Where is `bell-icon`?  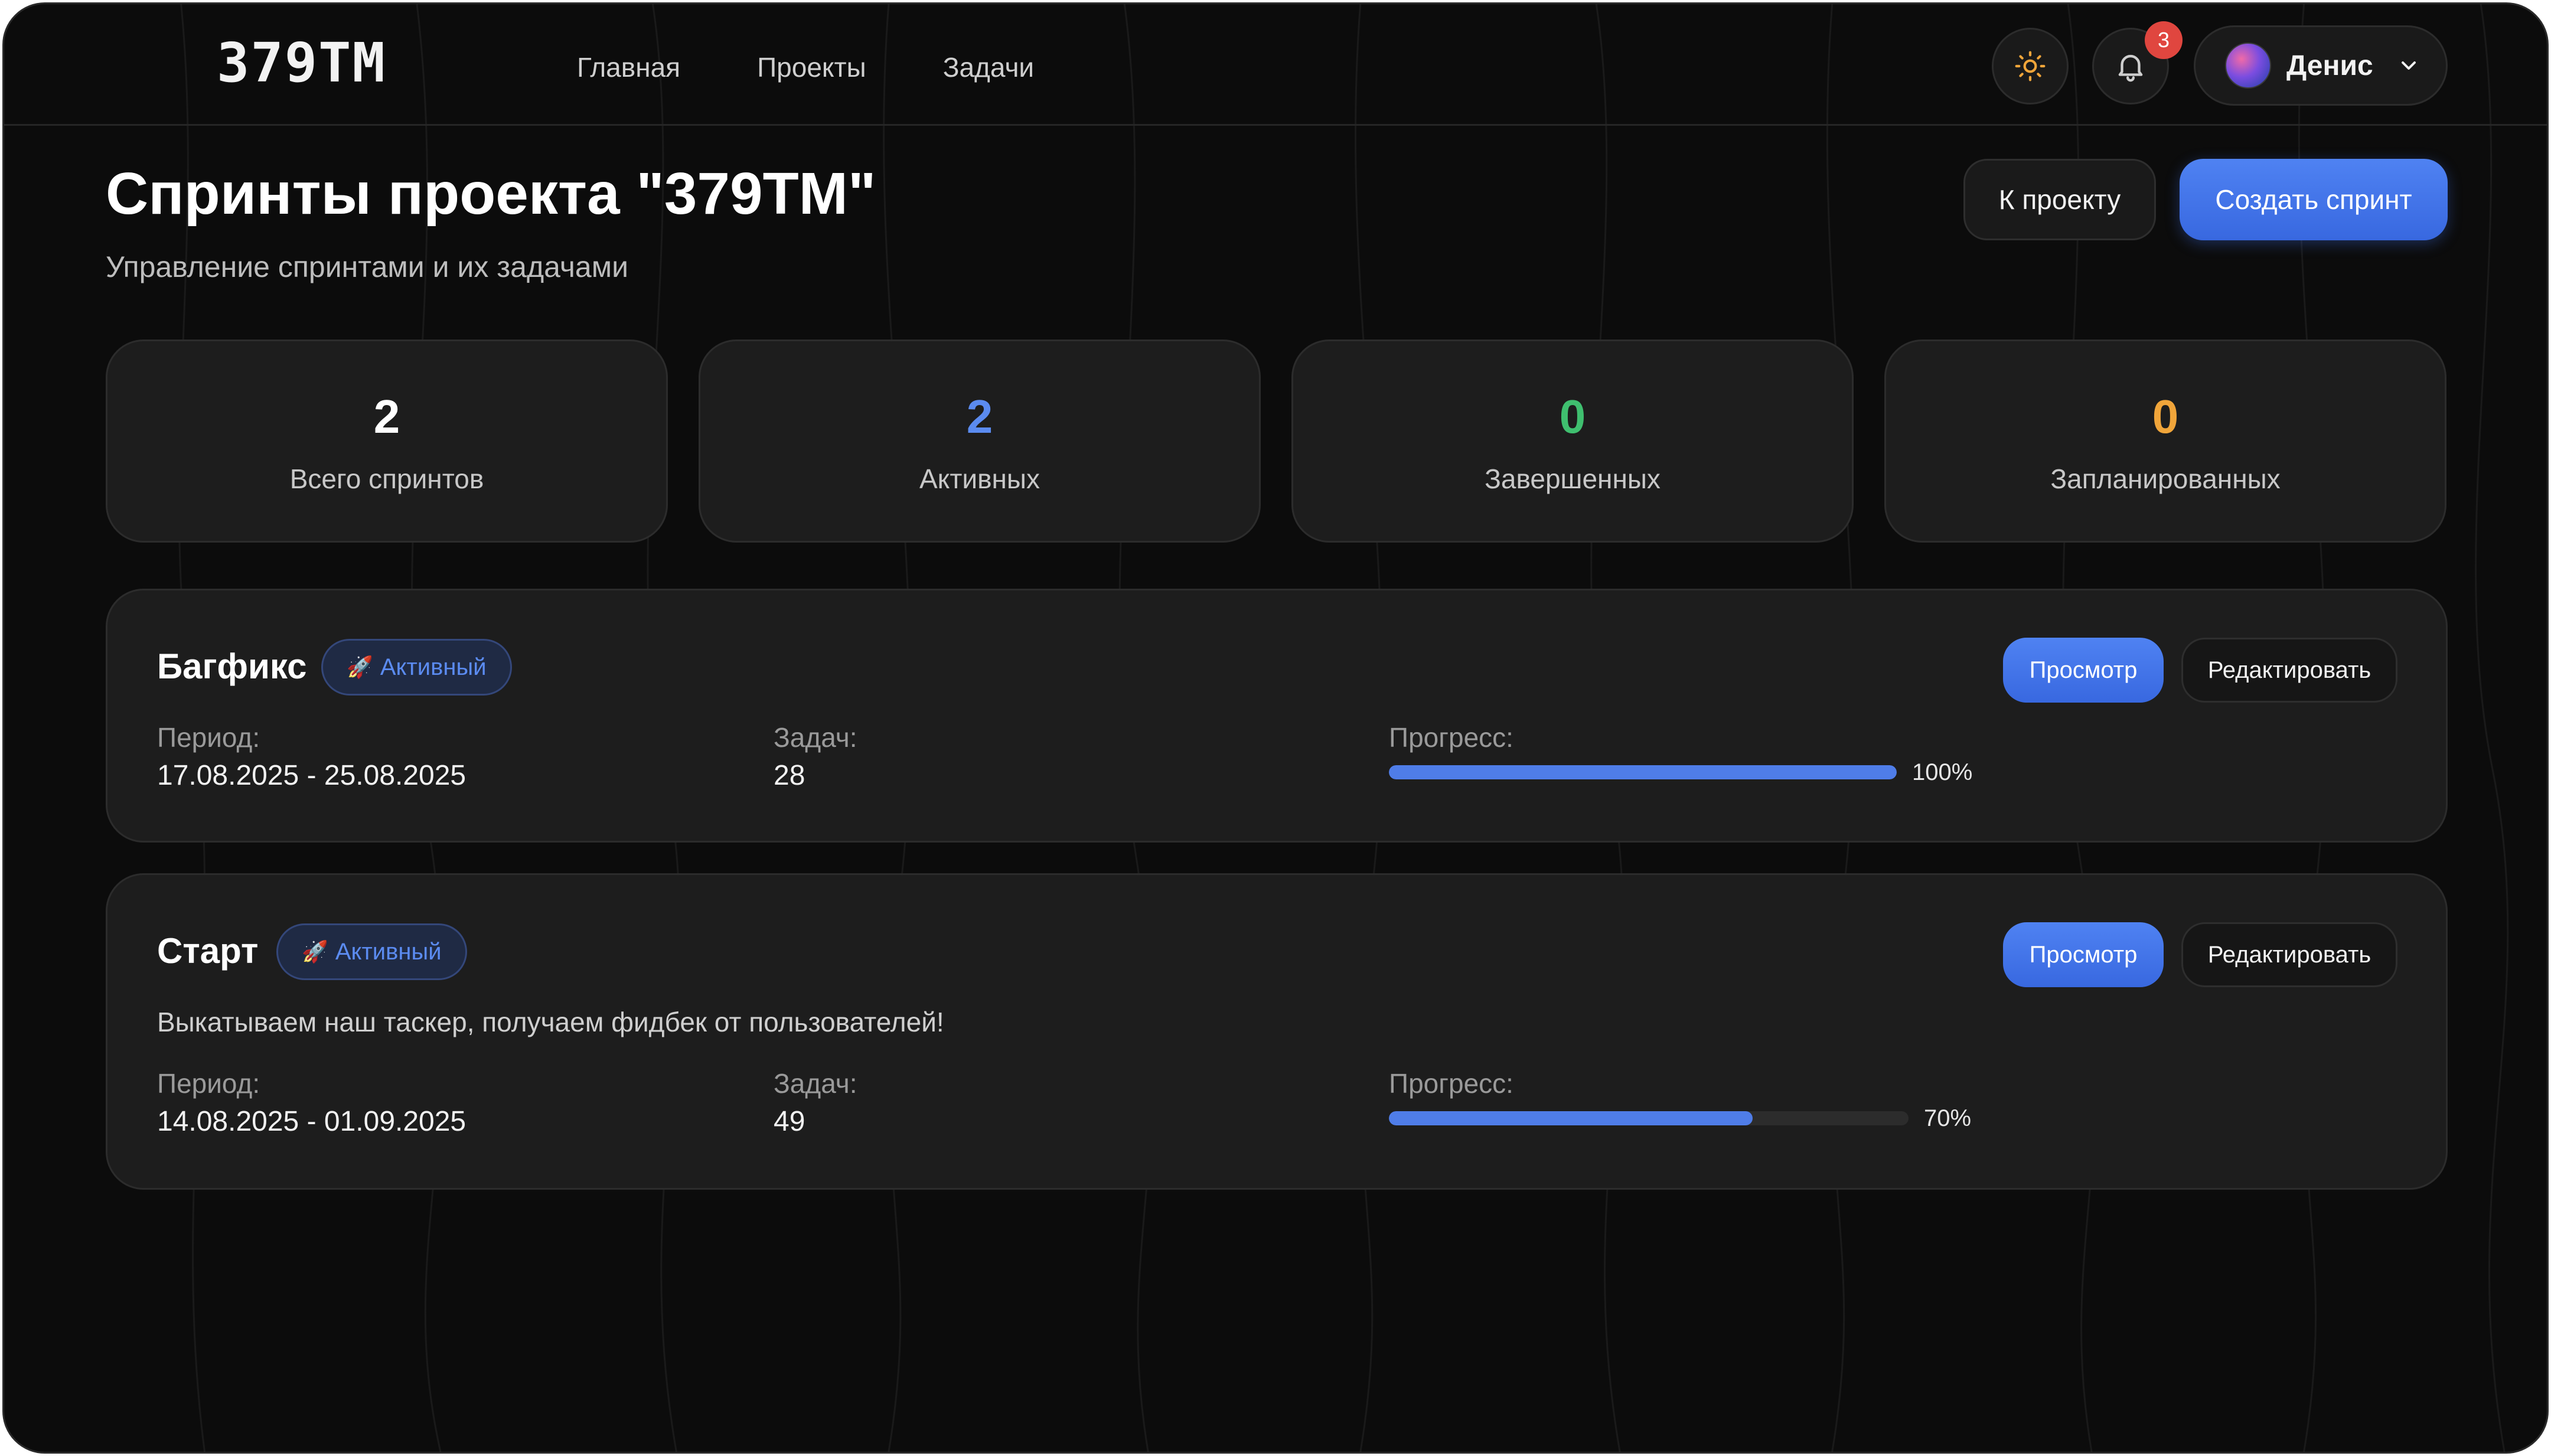 bell-icon is located at coordinates (2130, 68).